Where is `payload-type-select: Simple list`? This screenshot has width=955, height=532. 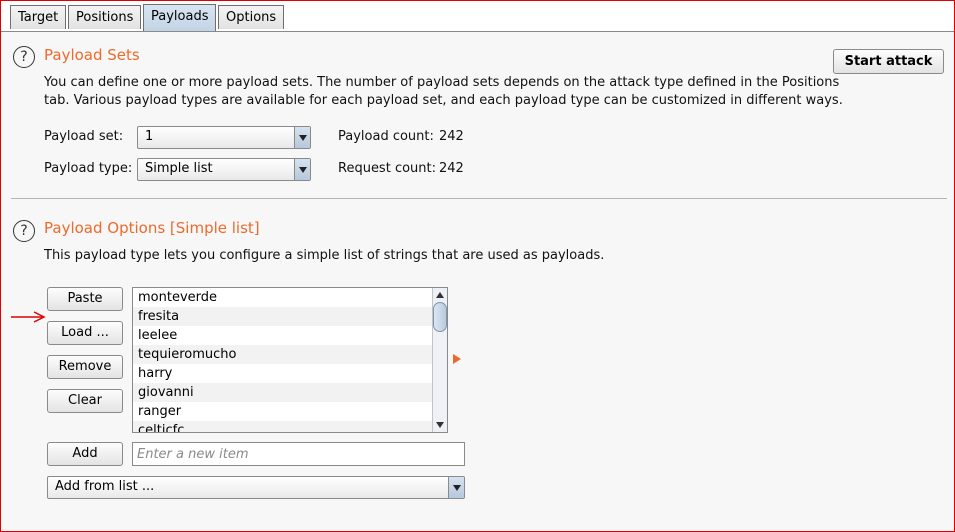
payload-type-select: Simple list is located at coordinates (224, 169).